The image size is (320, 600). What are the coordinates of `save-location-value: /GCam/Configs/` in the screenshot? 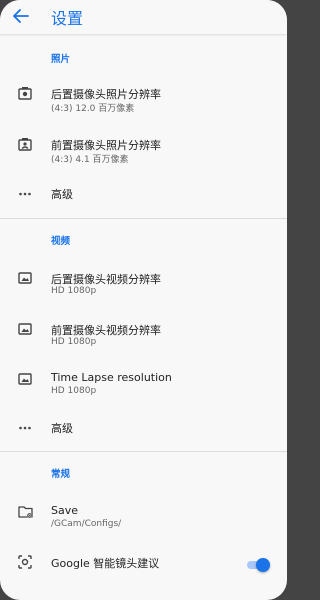 It's located at (86, 524).